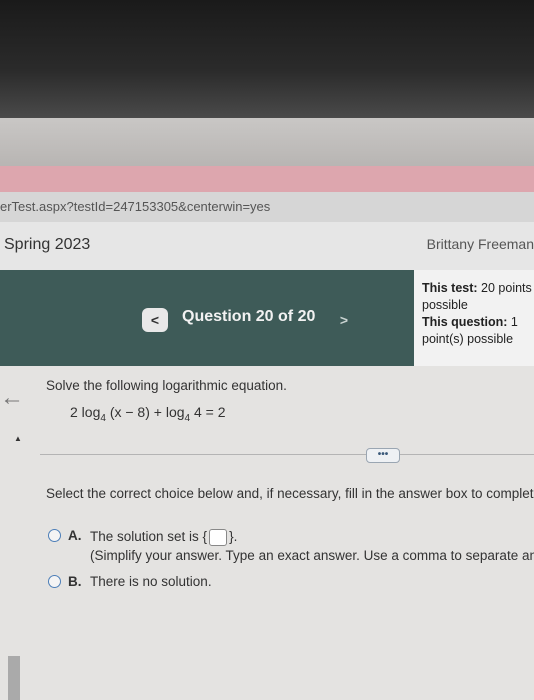  Describe the element at coordinates (47, 244) in the screenshot. I see `course-name: Spring 2023` at that location.